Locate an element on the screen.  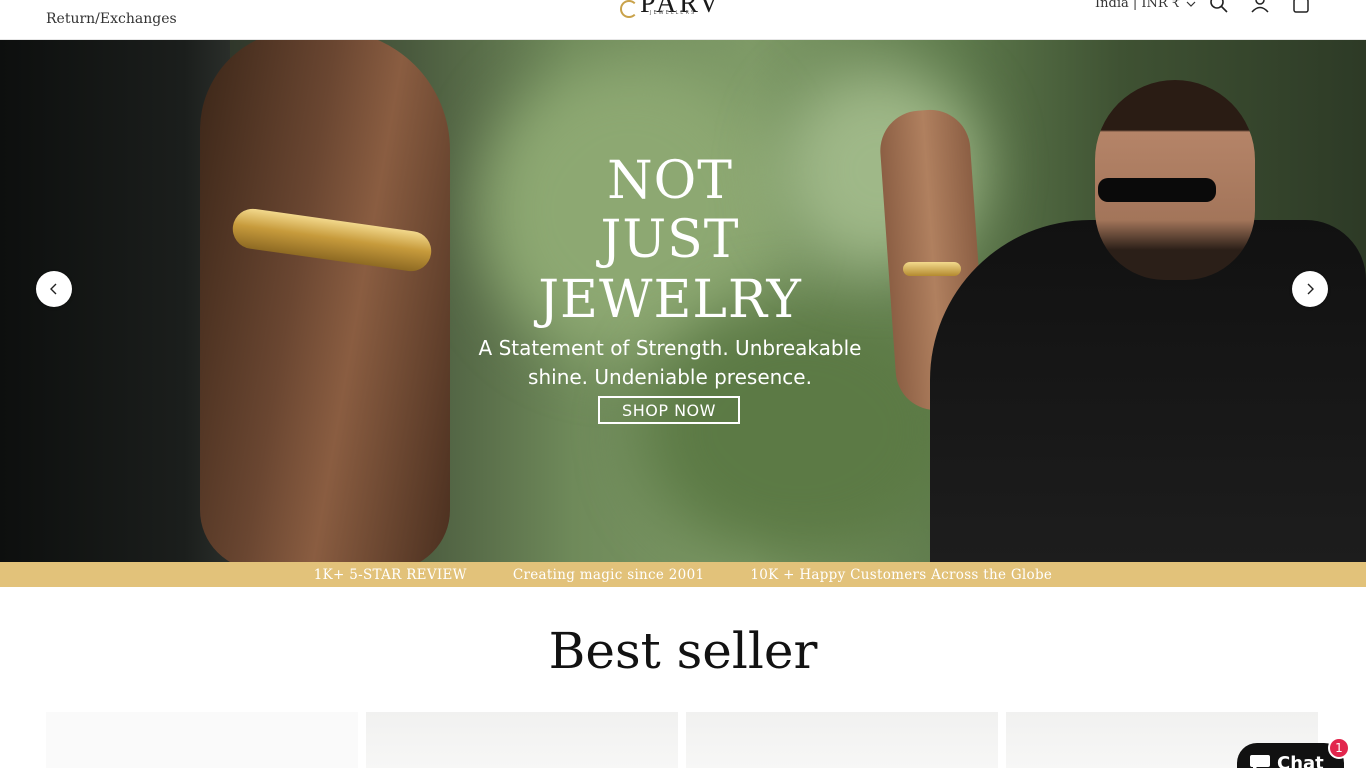
hero-title-line2: JUST JEWELRY is located at coordinates (670, 270).